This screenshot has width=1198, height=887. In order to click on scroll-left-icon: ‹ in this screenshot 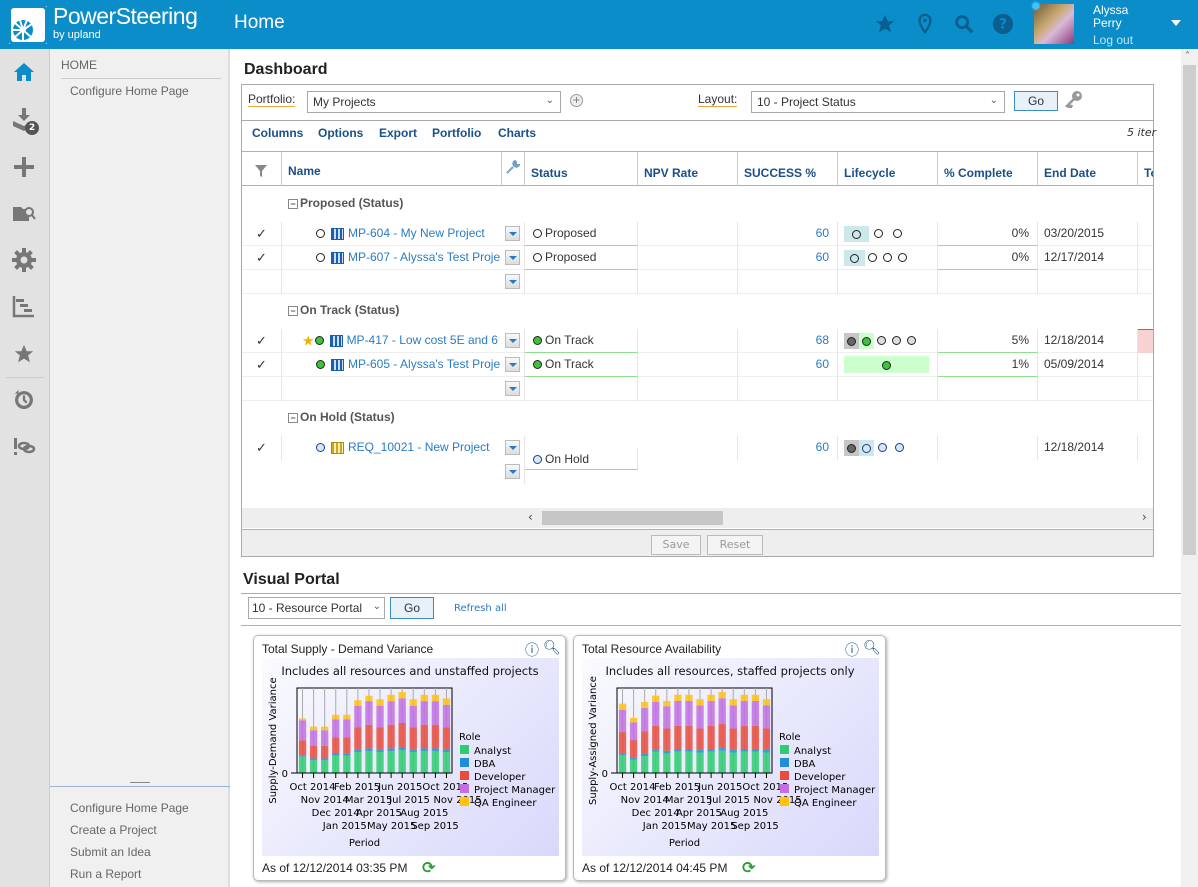, I will do `click(530, 517)`.